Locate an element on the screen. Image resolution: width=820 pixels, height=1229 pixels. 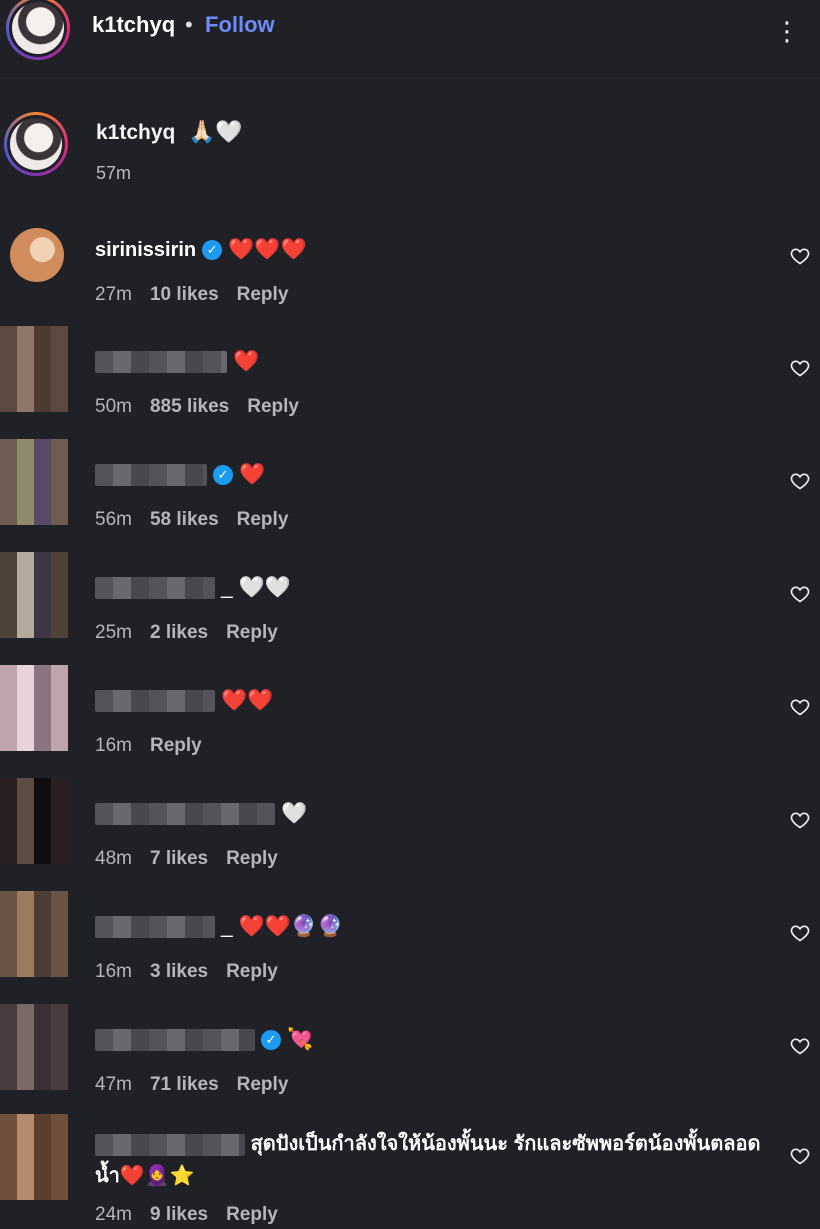
comment-time: 47m is located at coordinates (113, 1084).